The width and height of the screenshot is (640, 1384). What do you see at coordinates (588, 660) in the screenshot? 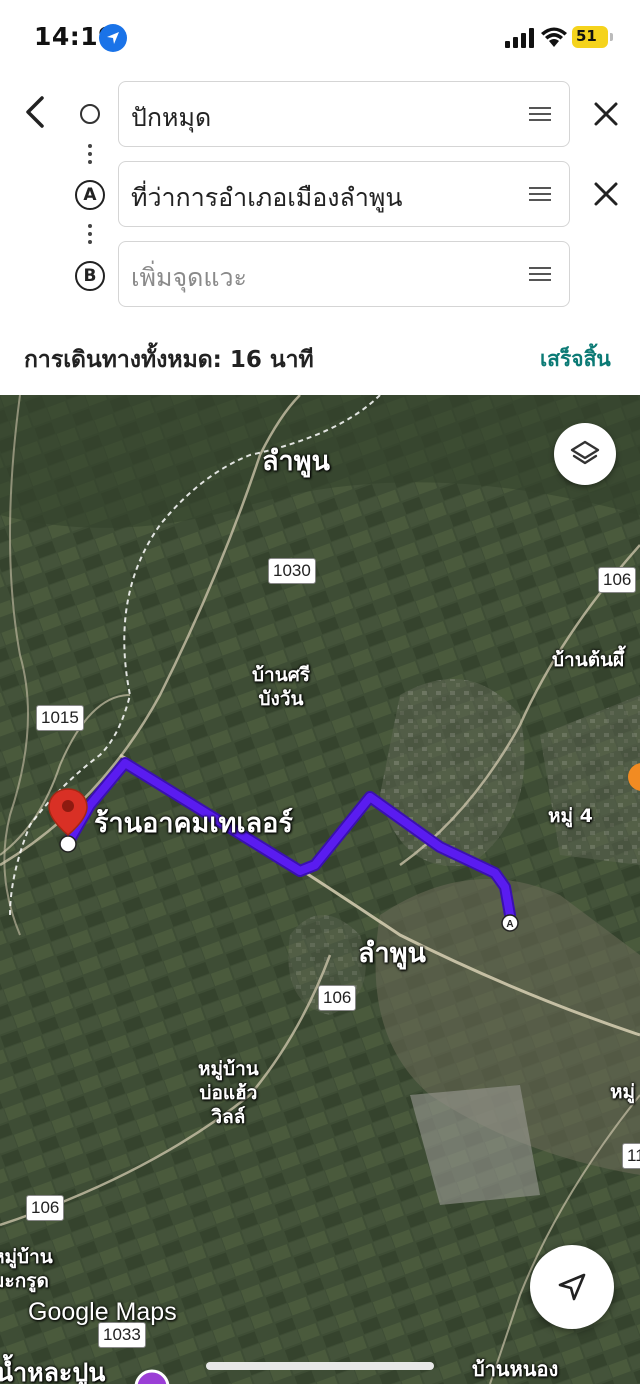
I see `map-label-ban-ton: บ้านต้นผึ้` at bounding box center [588, 660].